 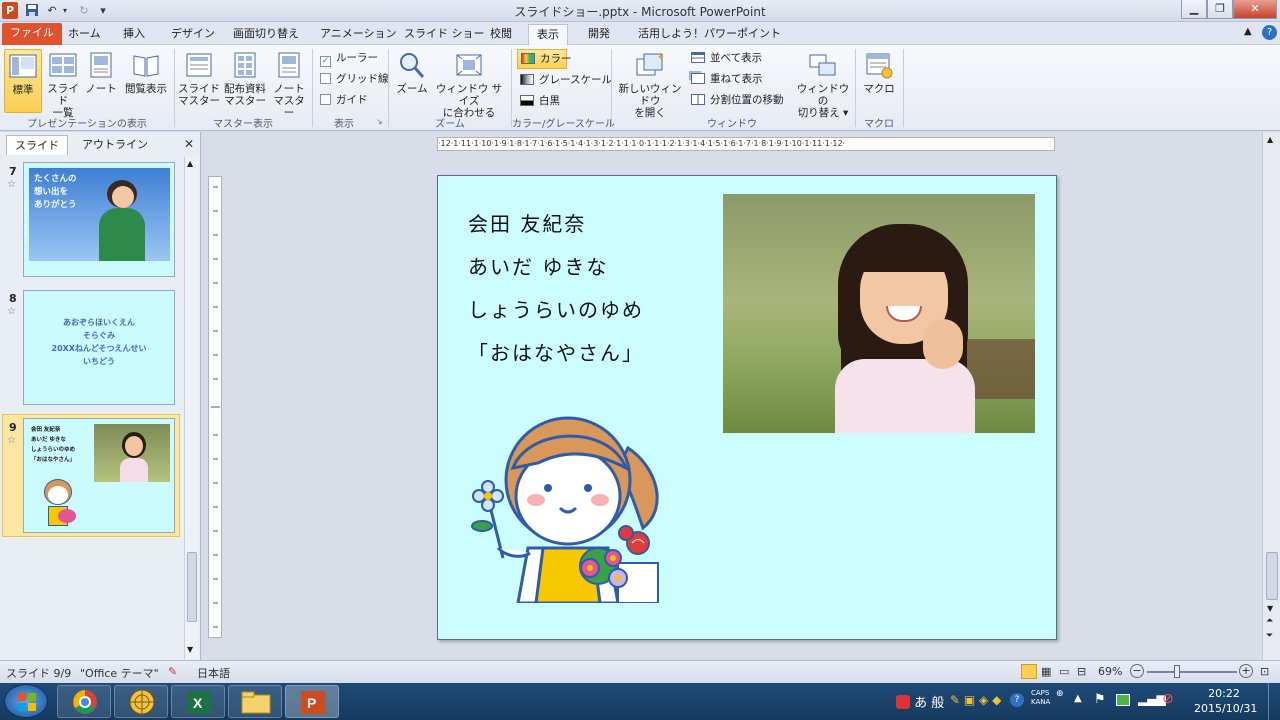 I want to click on zoom-level: 69%, so click(x=1110, y=671).